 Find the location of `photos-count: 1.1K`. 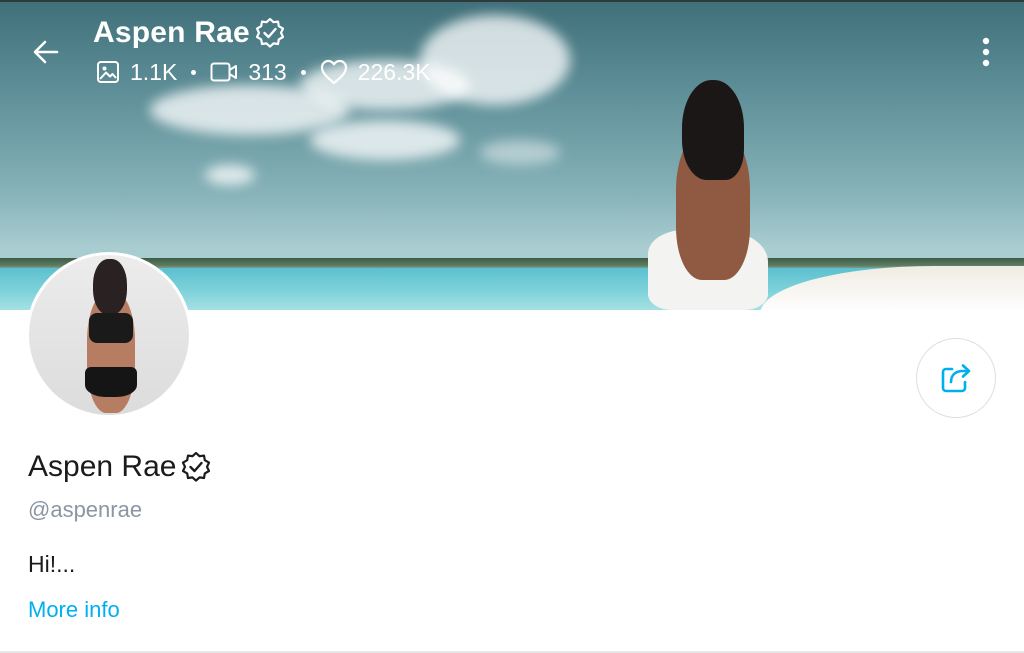

photos-count: 1.1K is located at coordinates (154, 71).